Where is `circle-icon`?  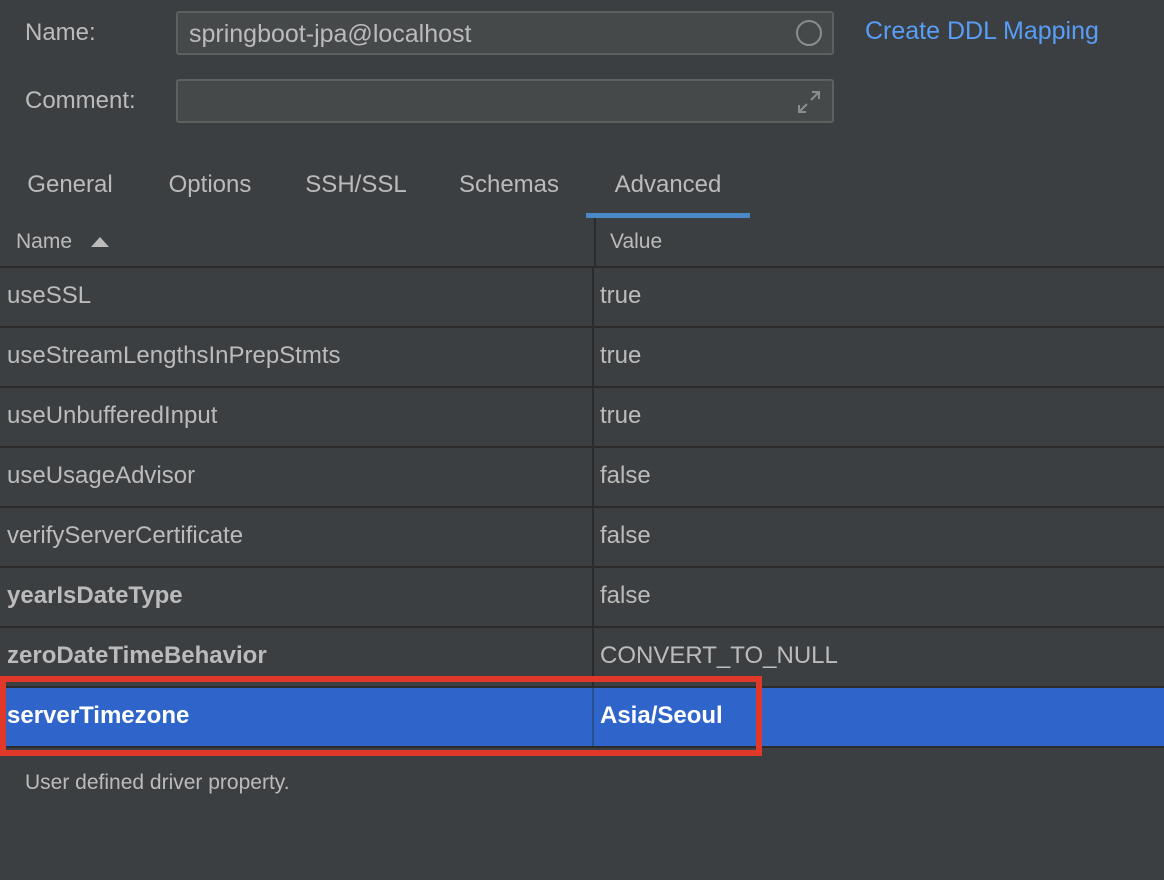 circle-icon is located at coordinates (809, 33).